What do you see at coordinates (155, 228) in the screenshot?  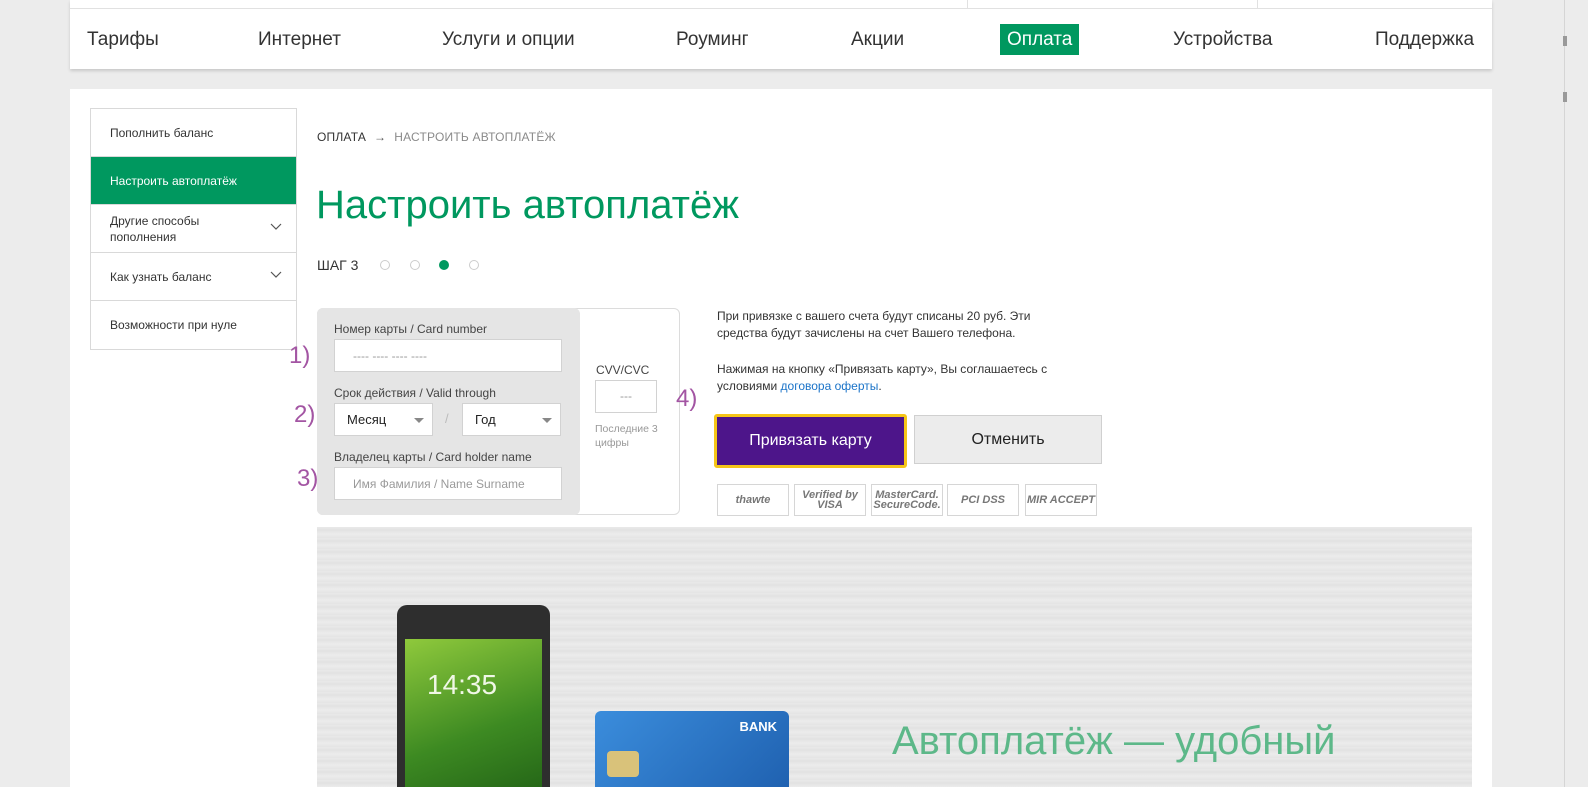 I see `sidebar-item-label: Другие способы пополнения` at bounding box center [155, 228].